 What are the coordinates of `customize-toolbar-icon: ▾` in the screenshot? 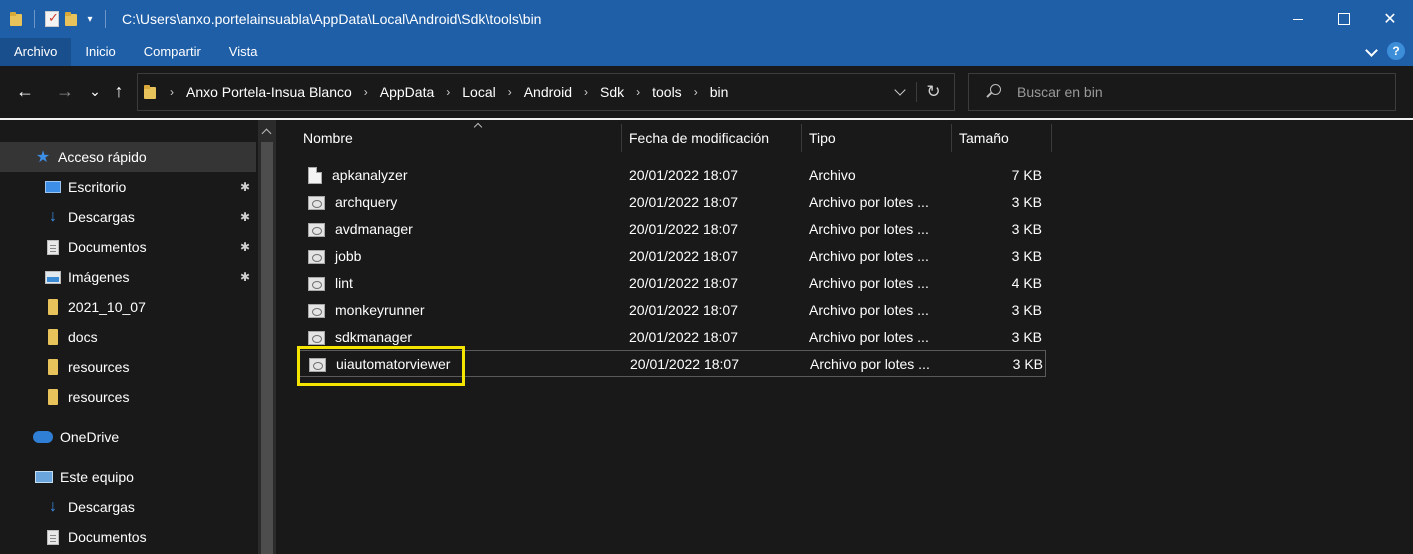 It's located at (90, 19).